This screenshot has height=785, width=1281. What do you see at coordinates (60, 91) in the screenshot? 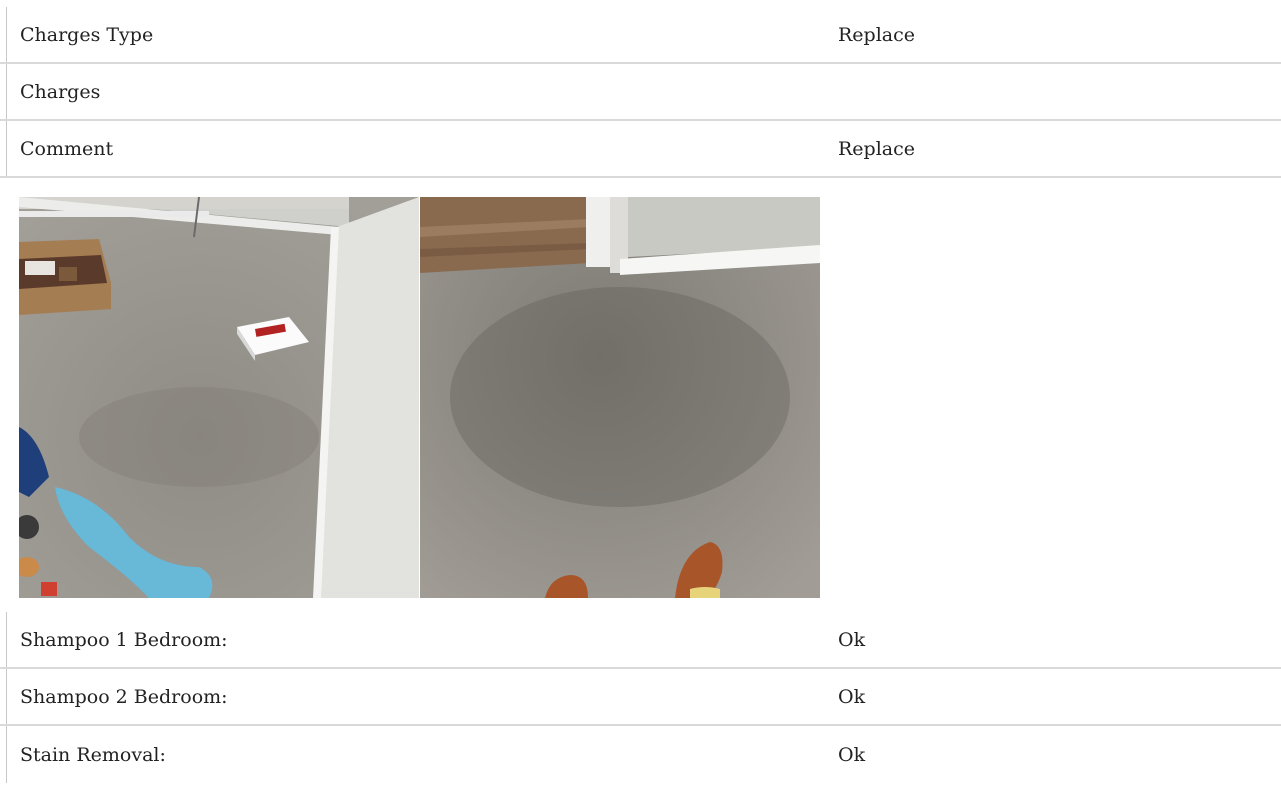
I see `row-label: Charges` at bounding box center [60, 91].